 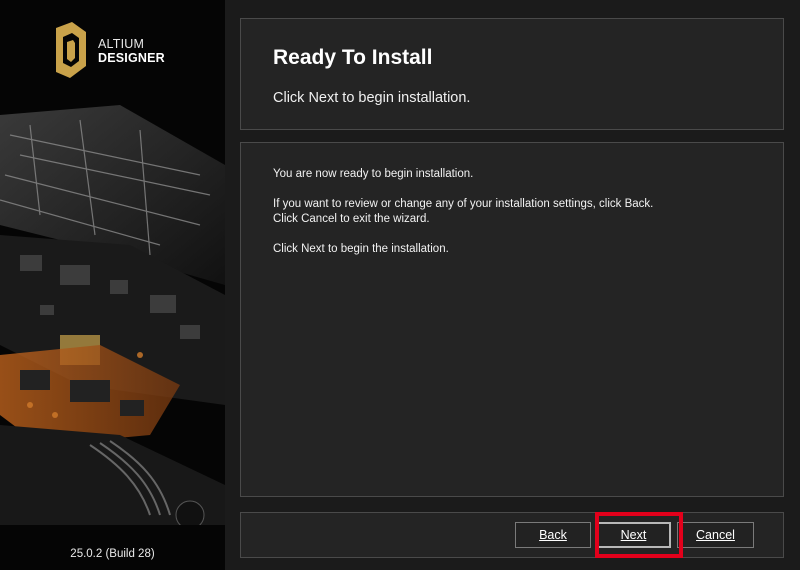 What do you see at coordinates (372, 98) in the screenshot?
I see `page-subtitle: Click Next to begin installation.` at bounding box center [372, 98].